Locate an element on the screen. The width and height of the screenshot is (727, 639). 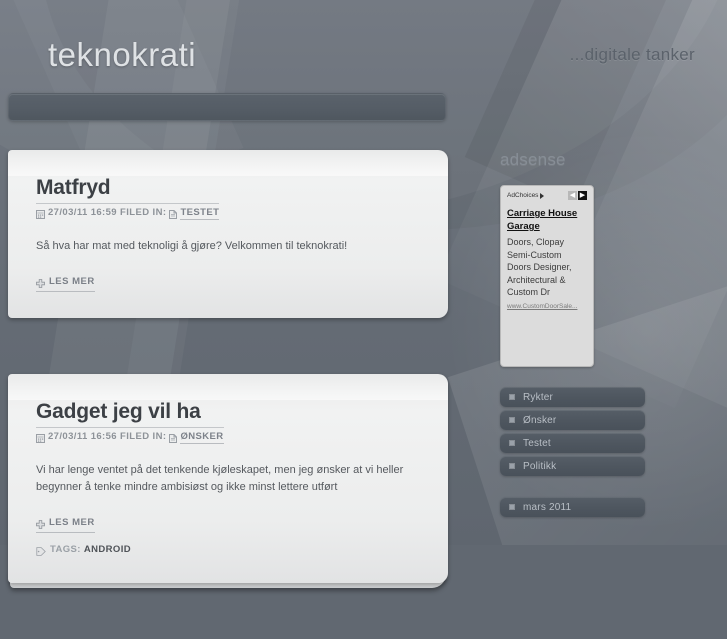
site-header: teknokrati ...digitale tanker is located at coordinates (363, 44).